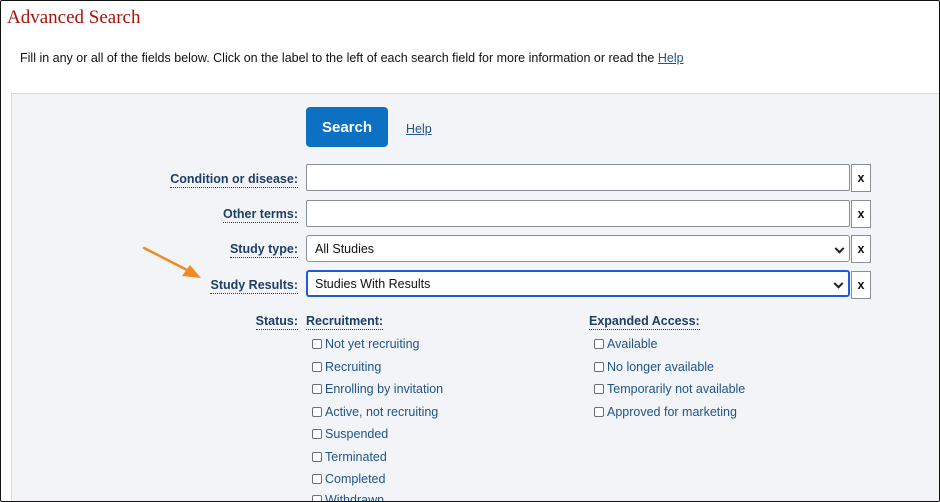  I want to click on checkbox-withdrawn: Withdrawn, so click(348, 497).